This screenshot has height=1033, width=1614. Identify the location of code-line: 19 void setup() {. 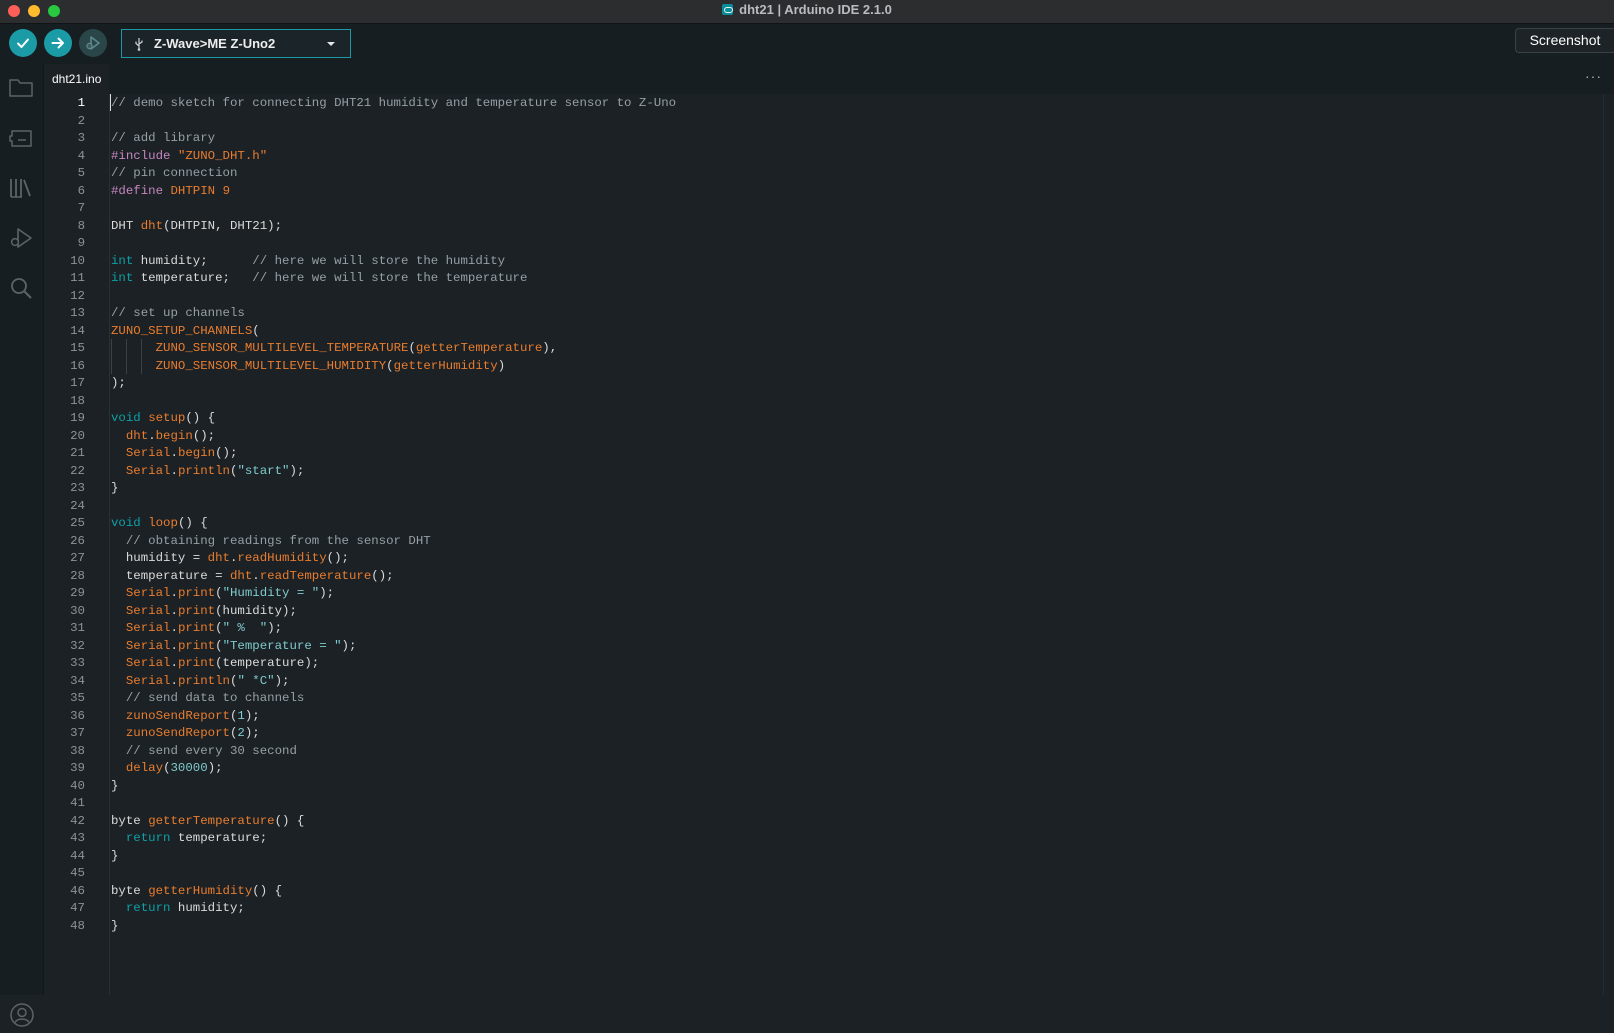
(804, 418).